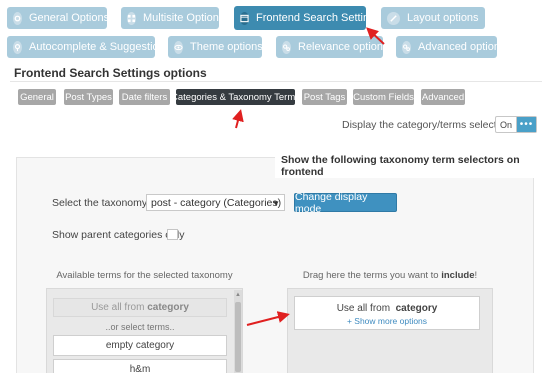  I want to click on section-divider, so click(276, 81).